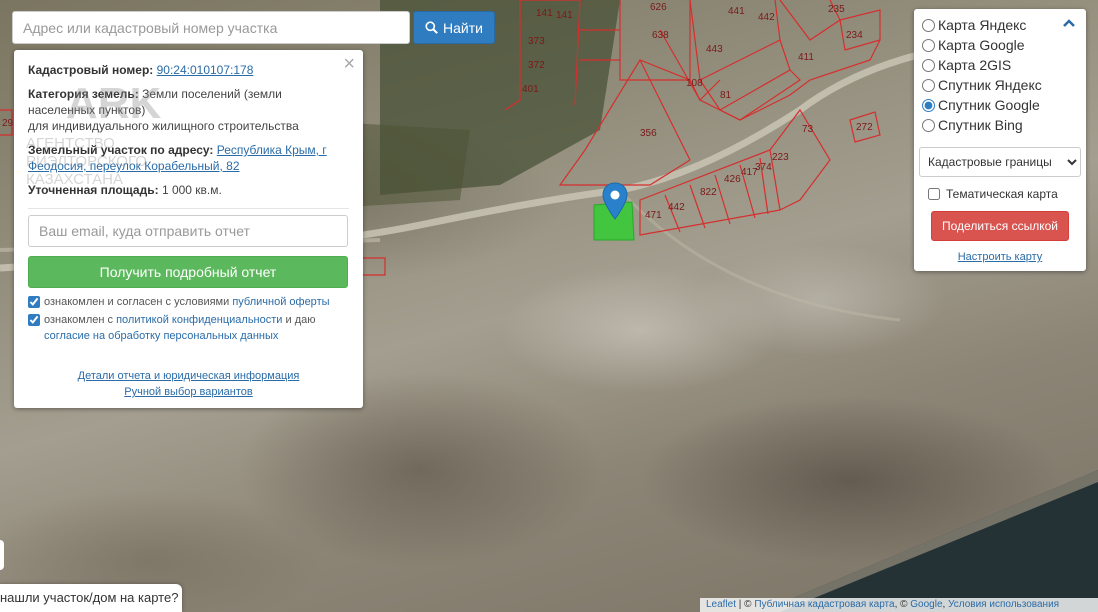 The height and width of the screenshot is (612, 1098). Describe the element at coordinates (694, 83) in the screenshot. I see `svg-text: 108` at that location.